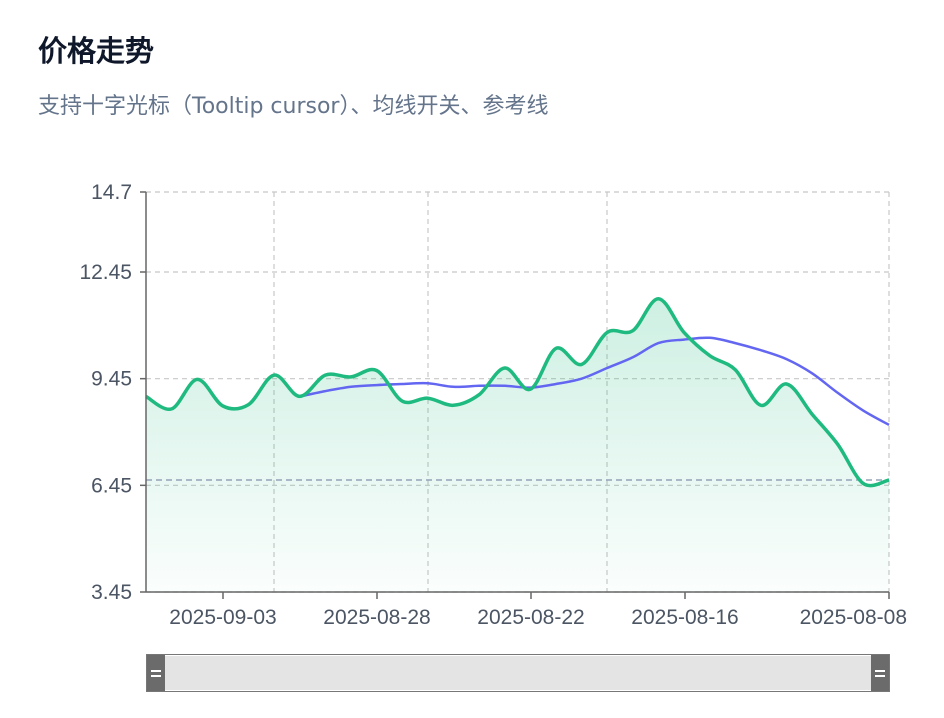 Image resolution: width=944 pixels, height=718 pixels. Describe the element at coordinates (880, 673) in the screenshot. I see `data-zoom-handle-right` at that location.